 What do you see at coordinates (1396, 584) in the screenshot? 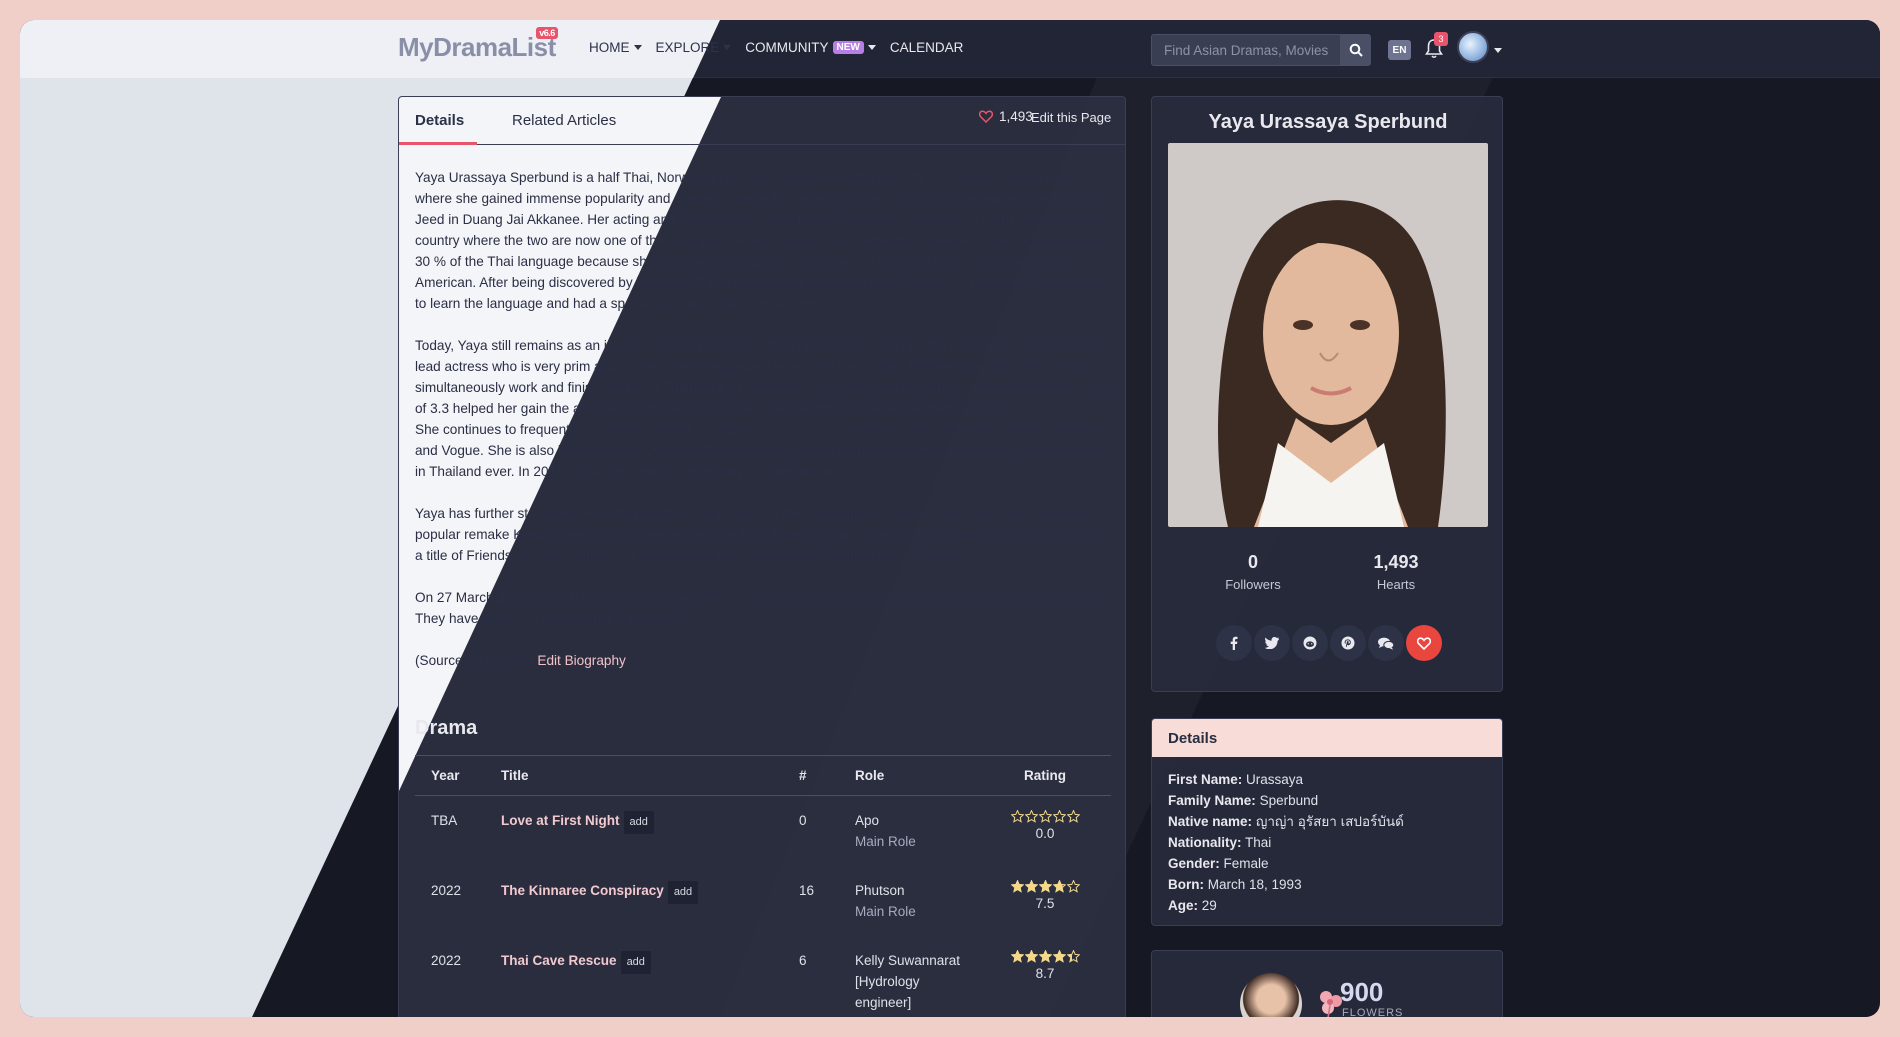
I see `hearts-label: Hearts` at bounding box center [1396, 584].